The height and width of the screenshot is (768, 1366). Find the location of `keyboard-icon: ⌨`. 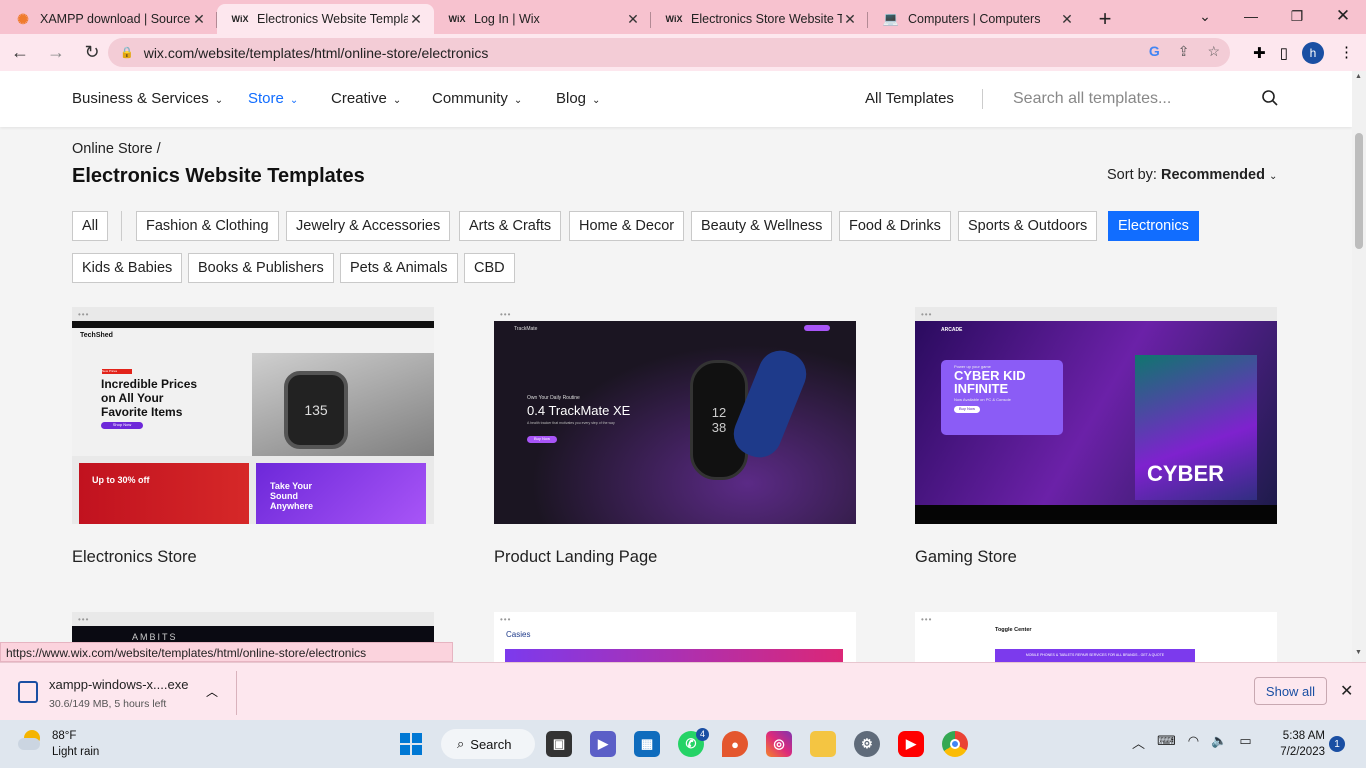

keyboard-icon: ⌨ is located at coordinates (1166, 742).